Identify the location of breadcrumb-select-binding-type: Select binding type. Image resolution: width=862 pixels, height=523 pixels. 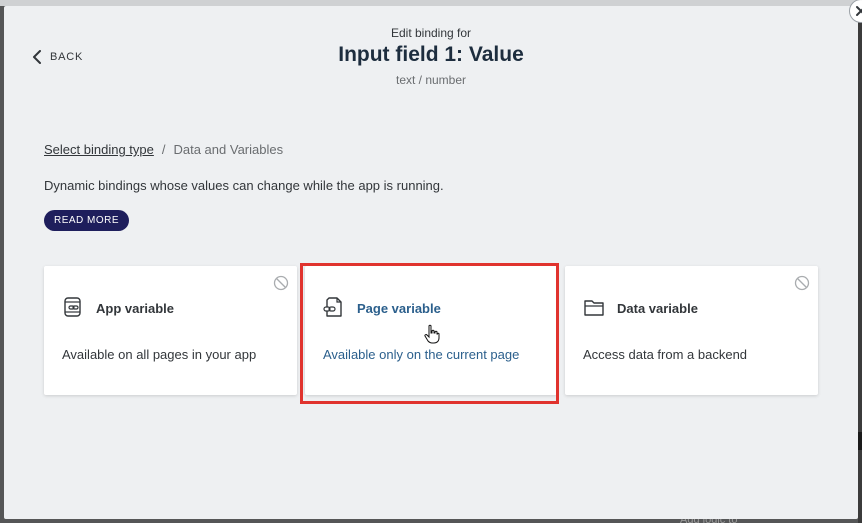
(99, 149).